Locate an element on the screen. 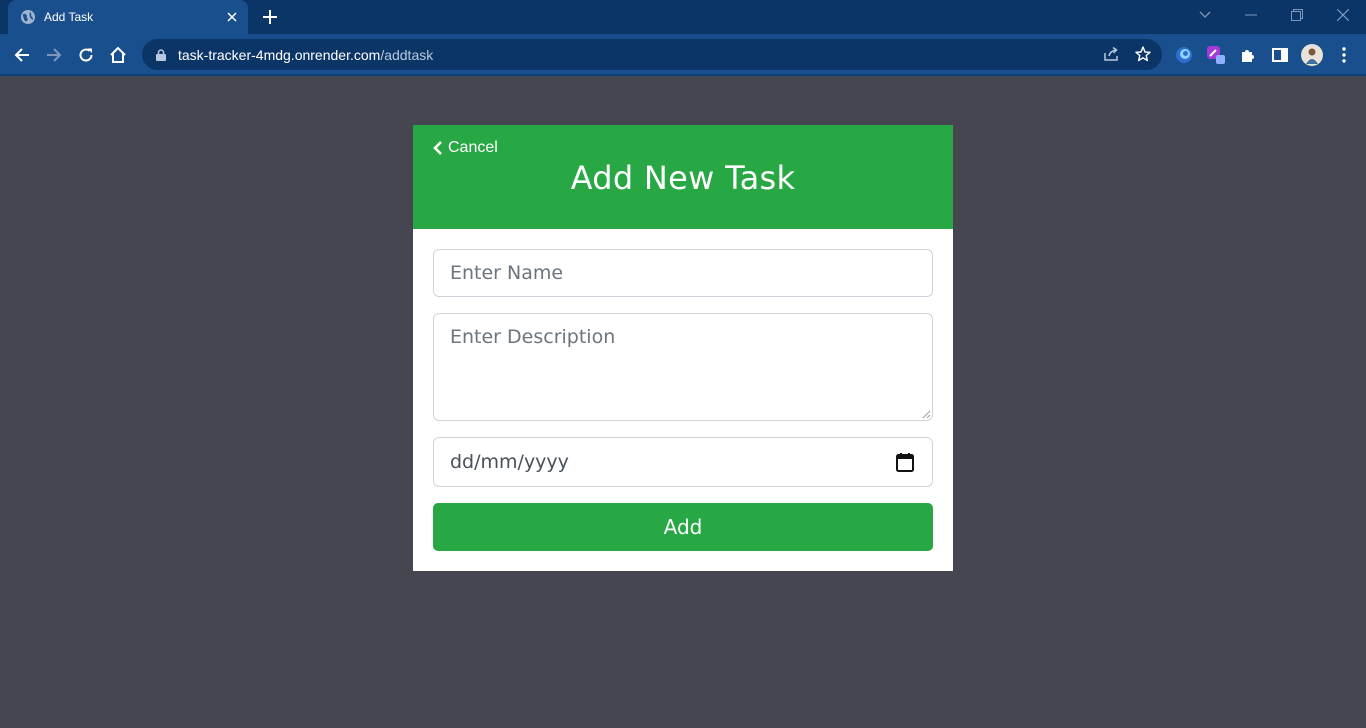  restore-button is located at coordinates (1297, 15).